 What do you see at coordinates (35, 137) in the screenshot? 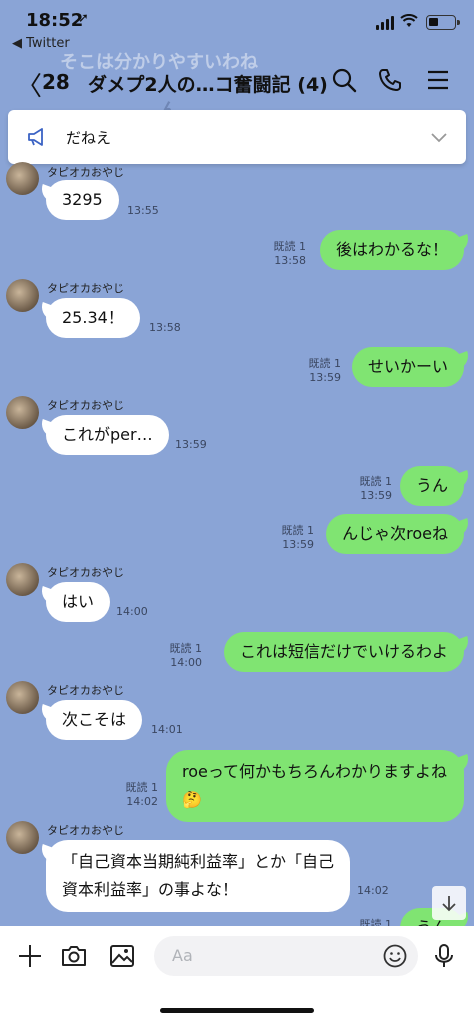
I see `megaphone-icon` at bounding box center [35, 137].